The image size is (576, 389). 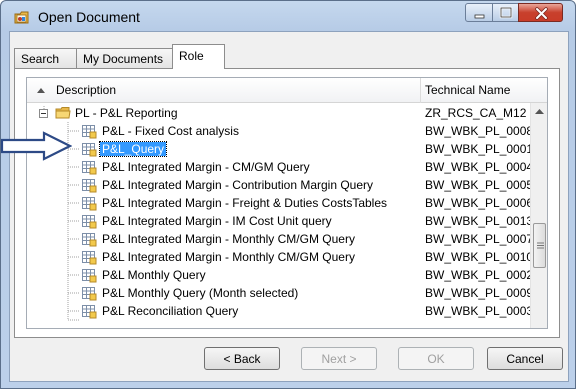 What do you see at coordinates (476, 113) in the screenshot?
I see `folder-technical-name: ZR_RCS_CA_M12` at bounding box center [476, 113].